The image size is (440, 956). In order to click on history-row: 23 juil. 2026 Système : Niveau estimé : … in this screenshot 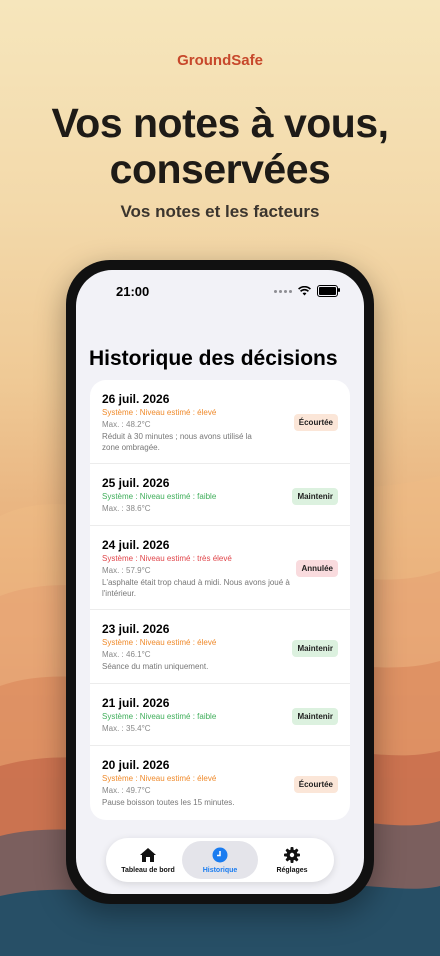, I will do `click(220, 647)`.